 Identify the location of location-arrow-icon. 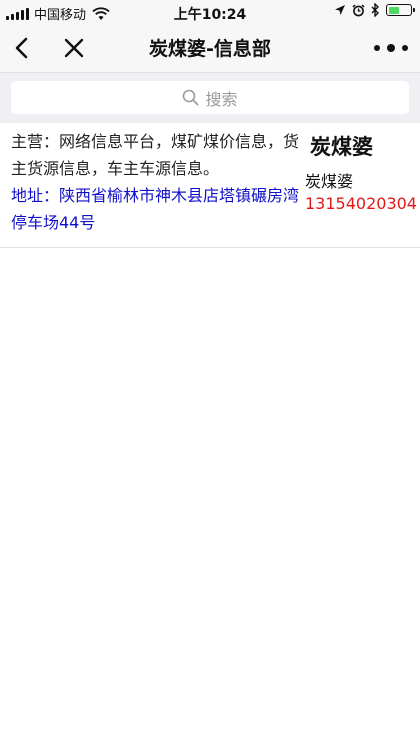
(340, 10).